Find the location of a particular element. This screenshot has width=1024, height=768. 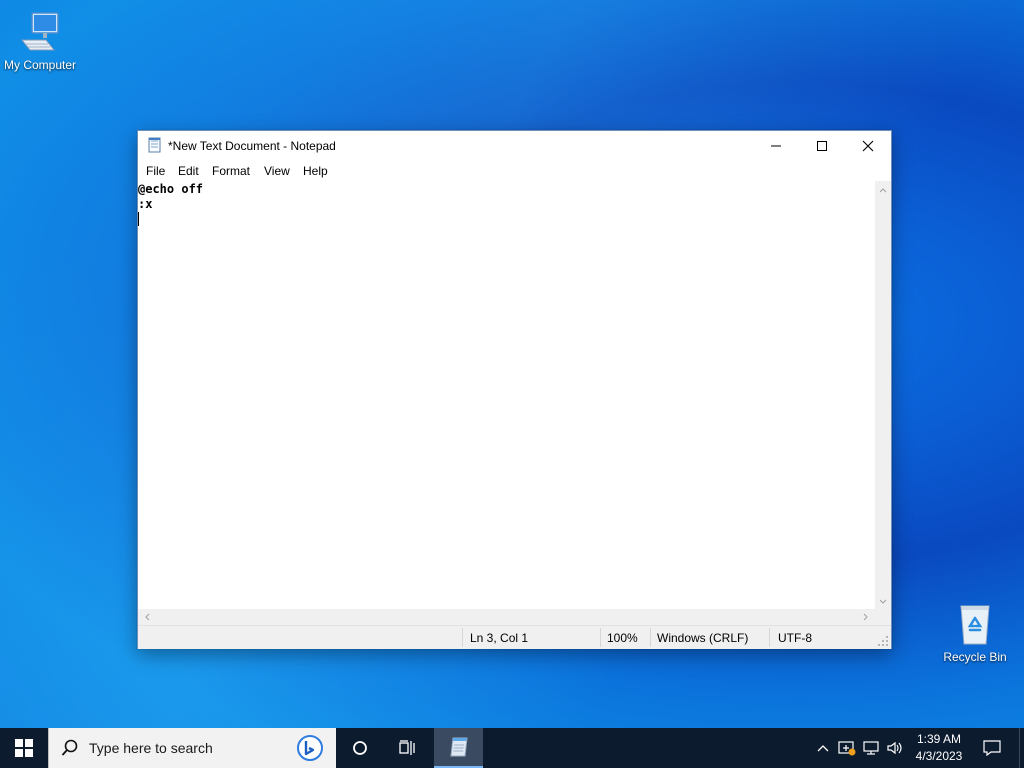

maximize-button is located at coordinates (822, 146).